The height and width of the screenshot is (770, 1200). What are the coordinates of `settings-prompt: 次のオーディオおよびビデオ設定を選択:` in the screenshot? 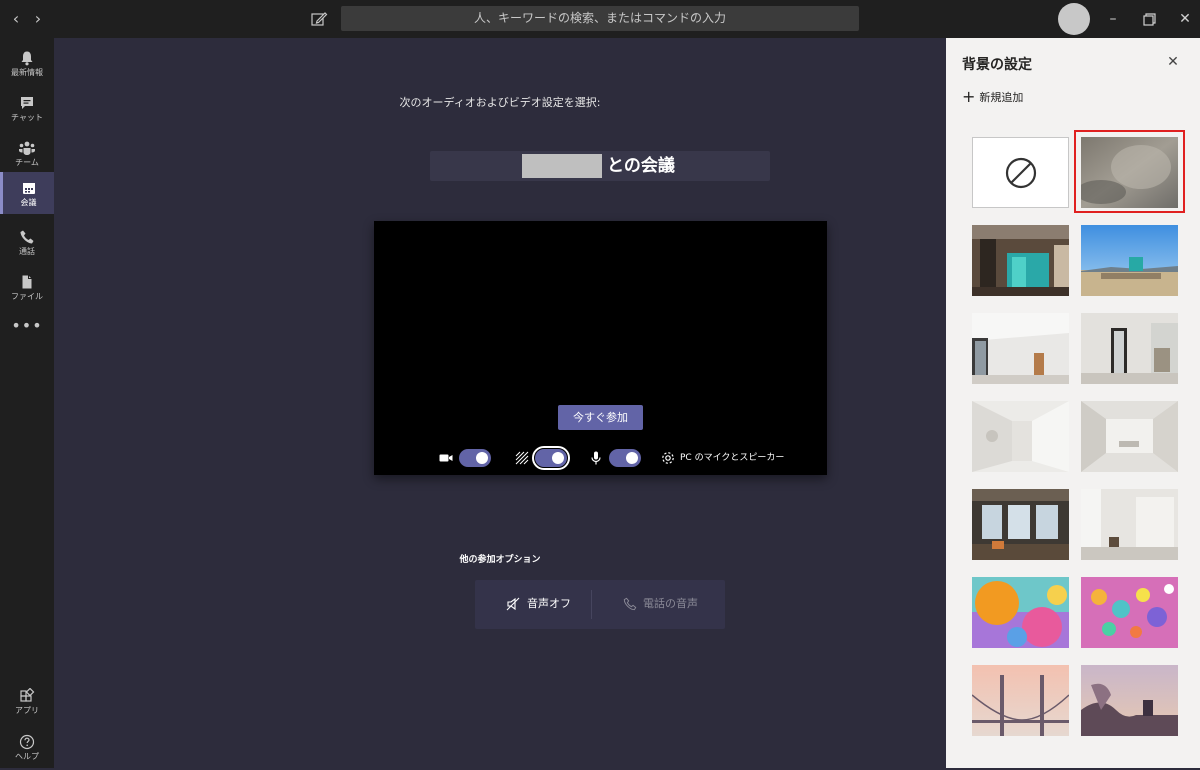 It's located at (500, 102).